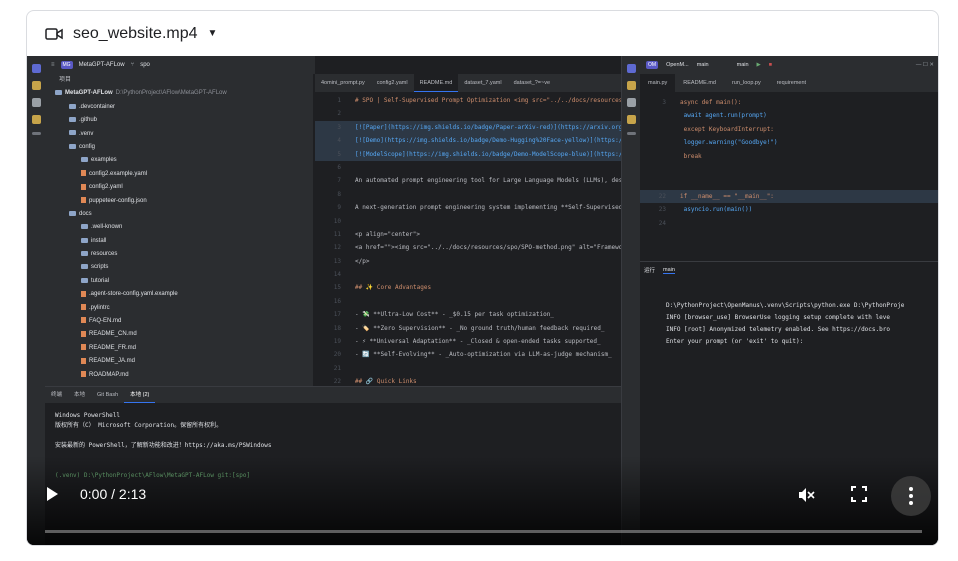 The height and width of the screenshot is (561, 958). What do you see at coordinates (179, 160) in the screenshot?
I see `tree-item: examples` at bounding box center [179, 160].